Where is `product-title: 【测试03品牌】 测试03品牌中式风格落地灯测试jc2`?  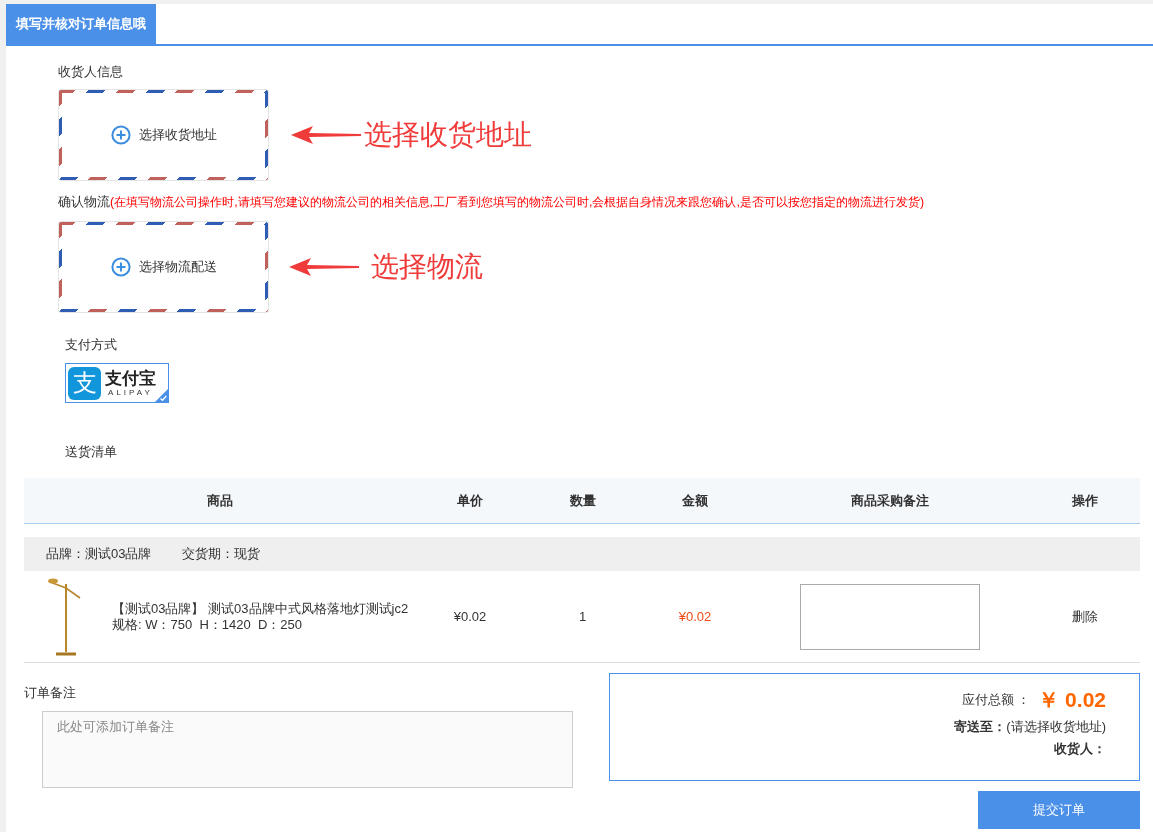
product-title: 【测试03品牌】 测试03品牌中式风格落地灯测试jc2 is located at coordinates (260, 608).